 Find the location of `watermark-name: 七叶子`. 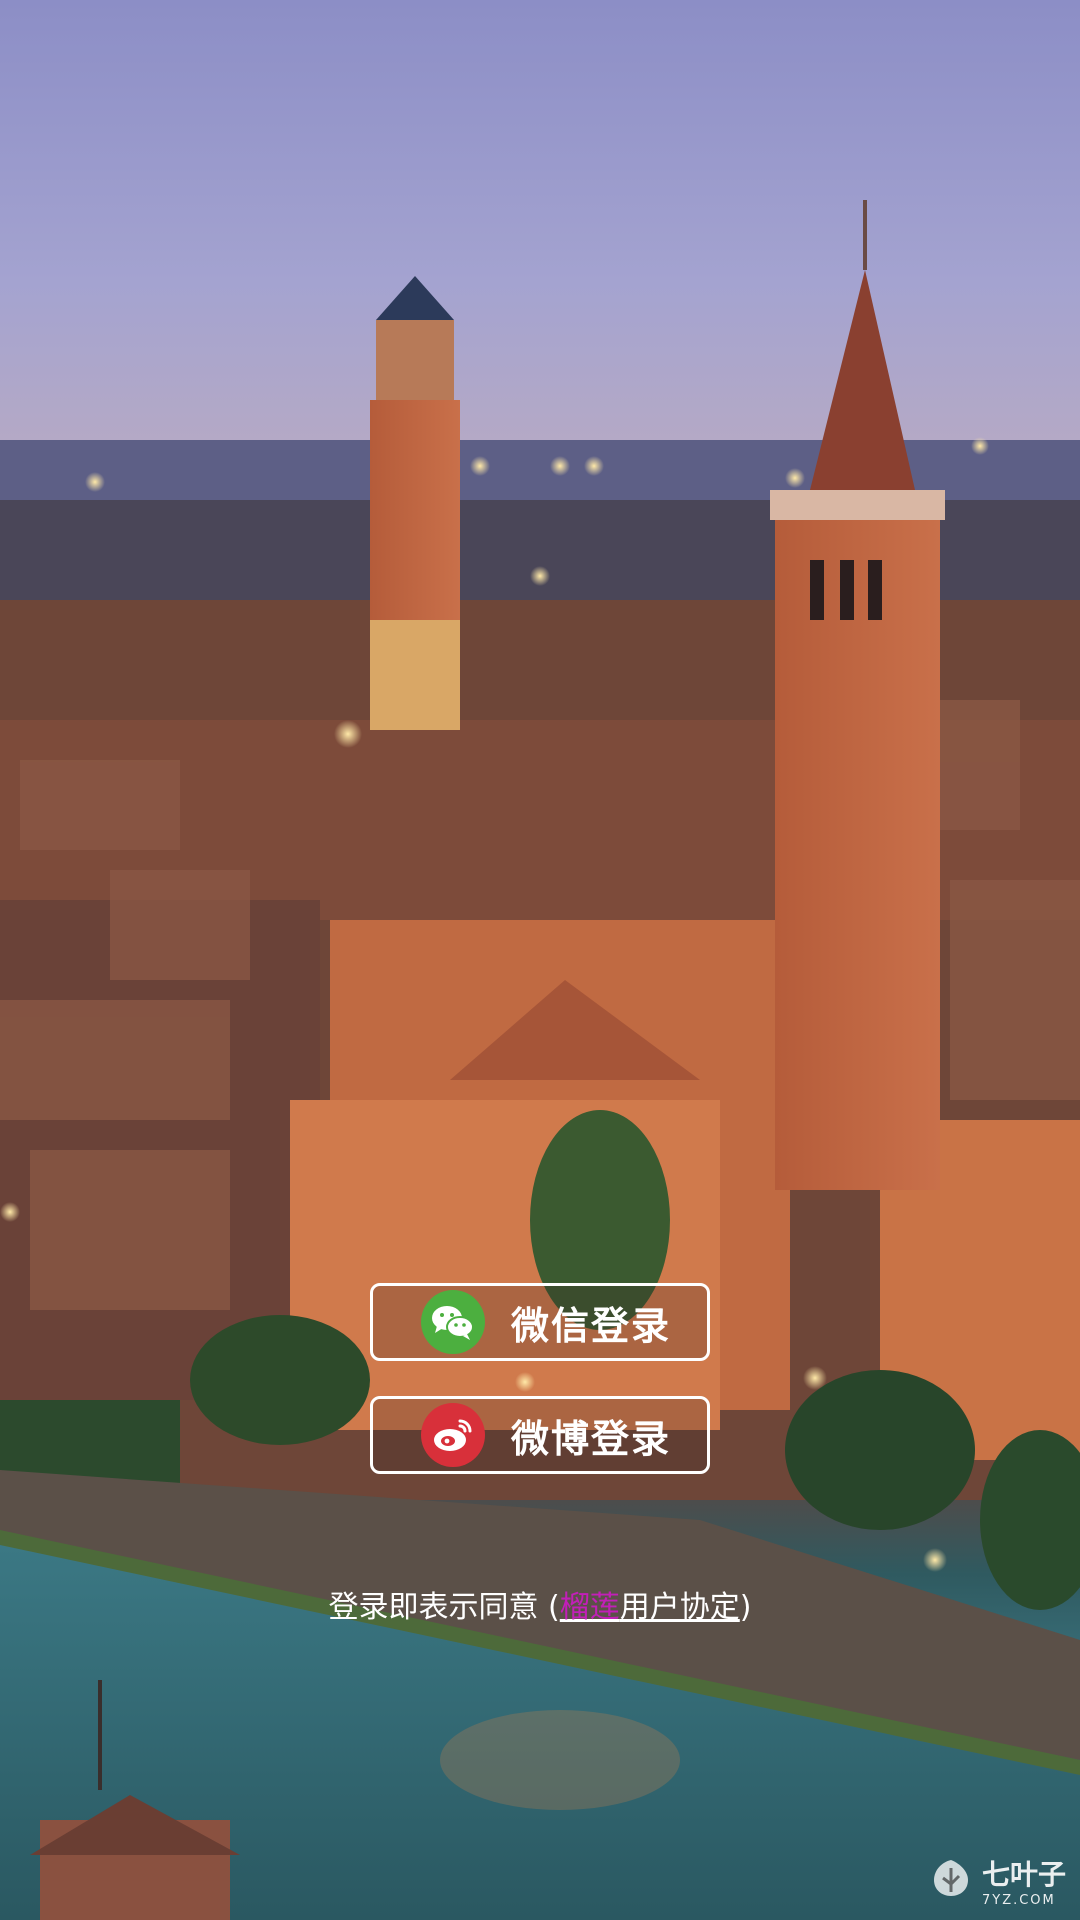

watermark-name: 七叶子 is located at coordinates (1023, 1874).